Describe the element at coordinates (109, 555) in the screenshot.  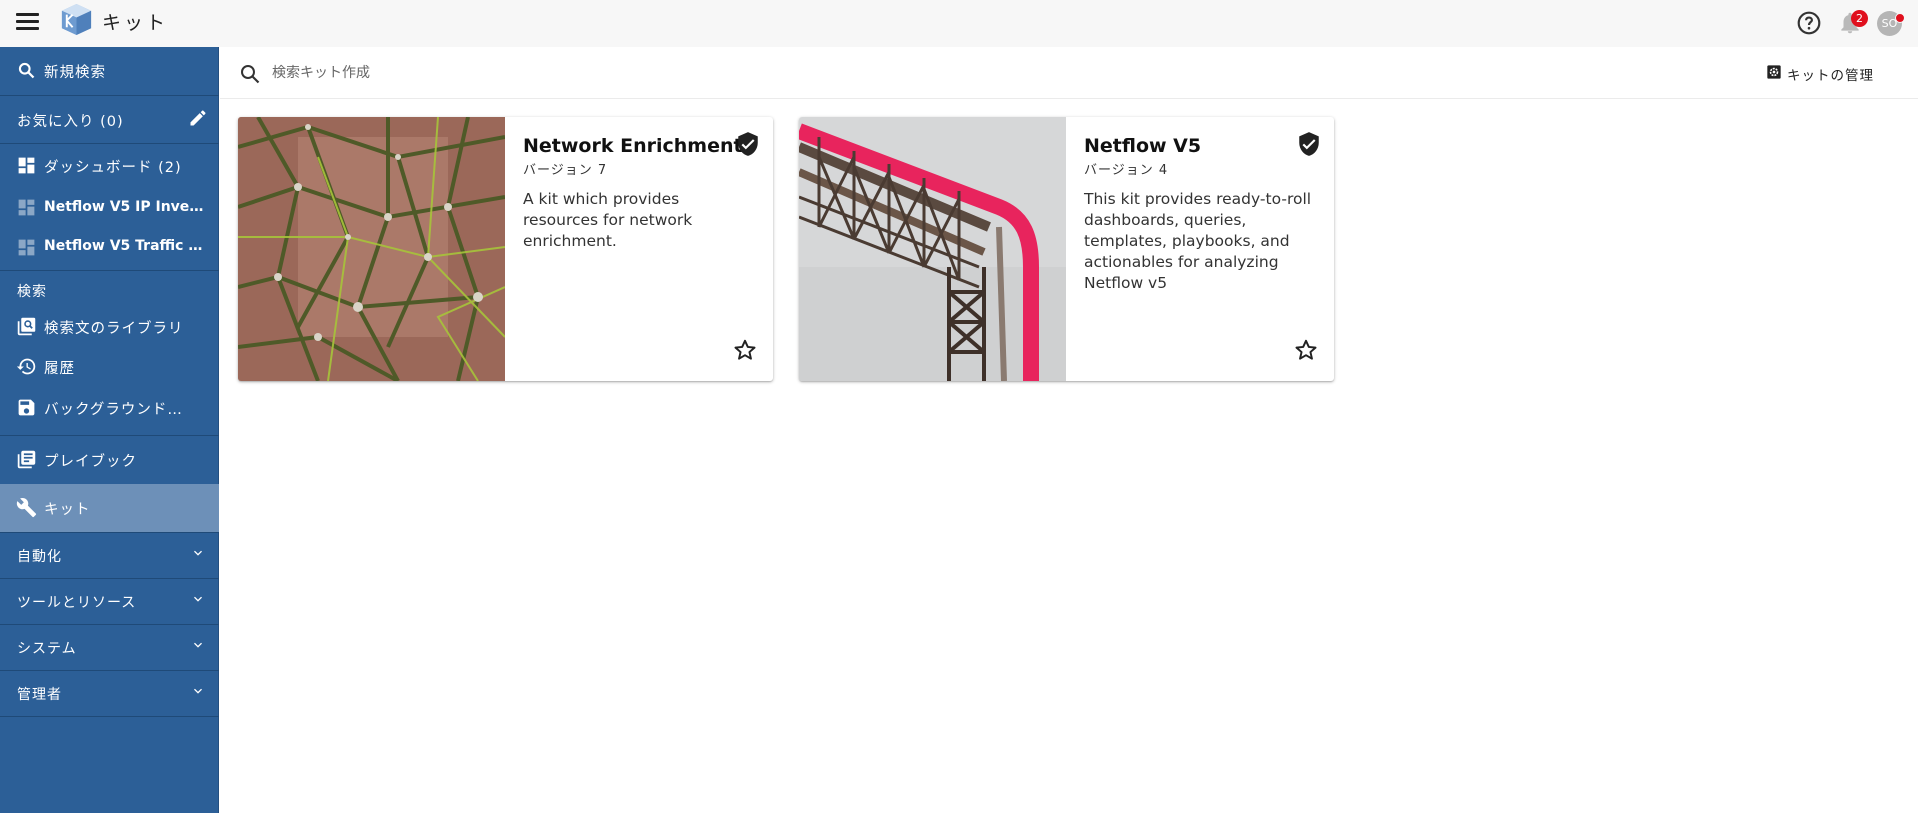
I see `sidebar-item-automation: 自動化` at that location.